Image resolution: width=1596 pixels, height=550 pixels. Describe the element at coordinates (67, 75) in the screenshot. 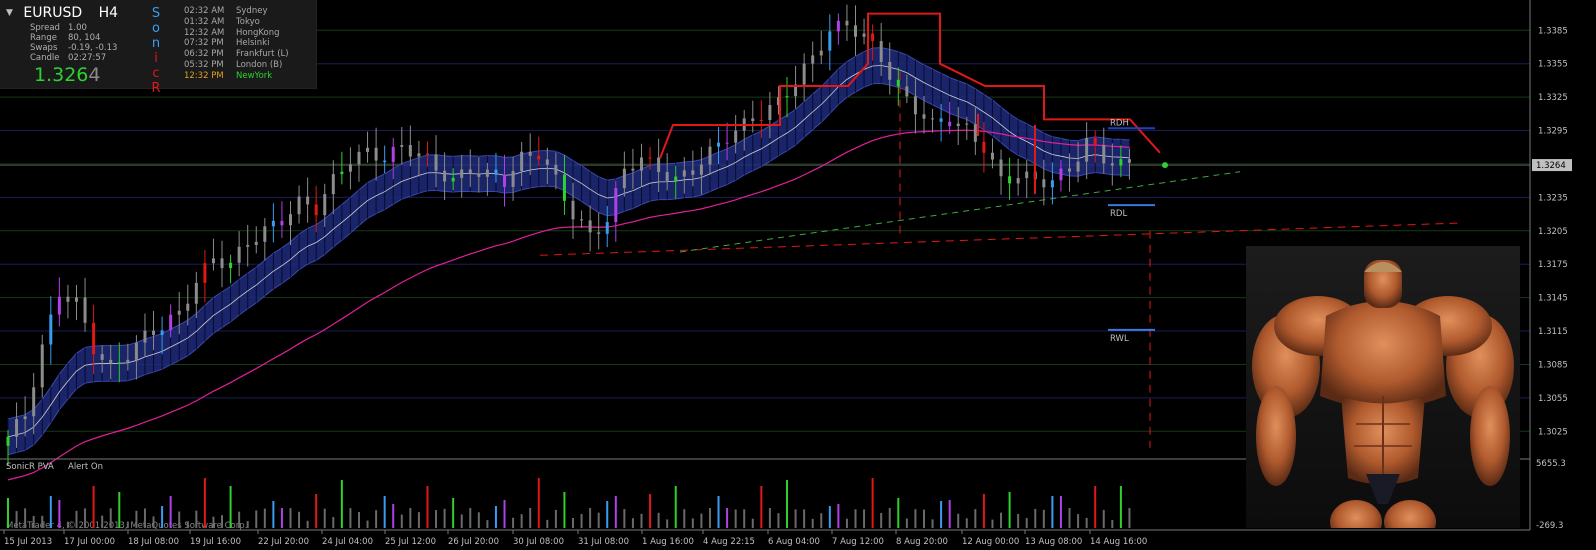

I see `current-price: 1.3264` at that location.